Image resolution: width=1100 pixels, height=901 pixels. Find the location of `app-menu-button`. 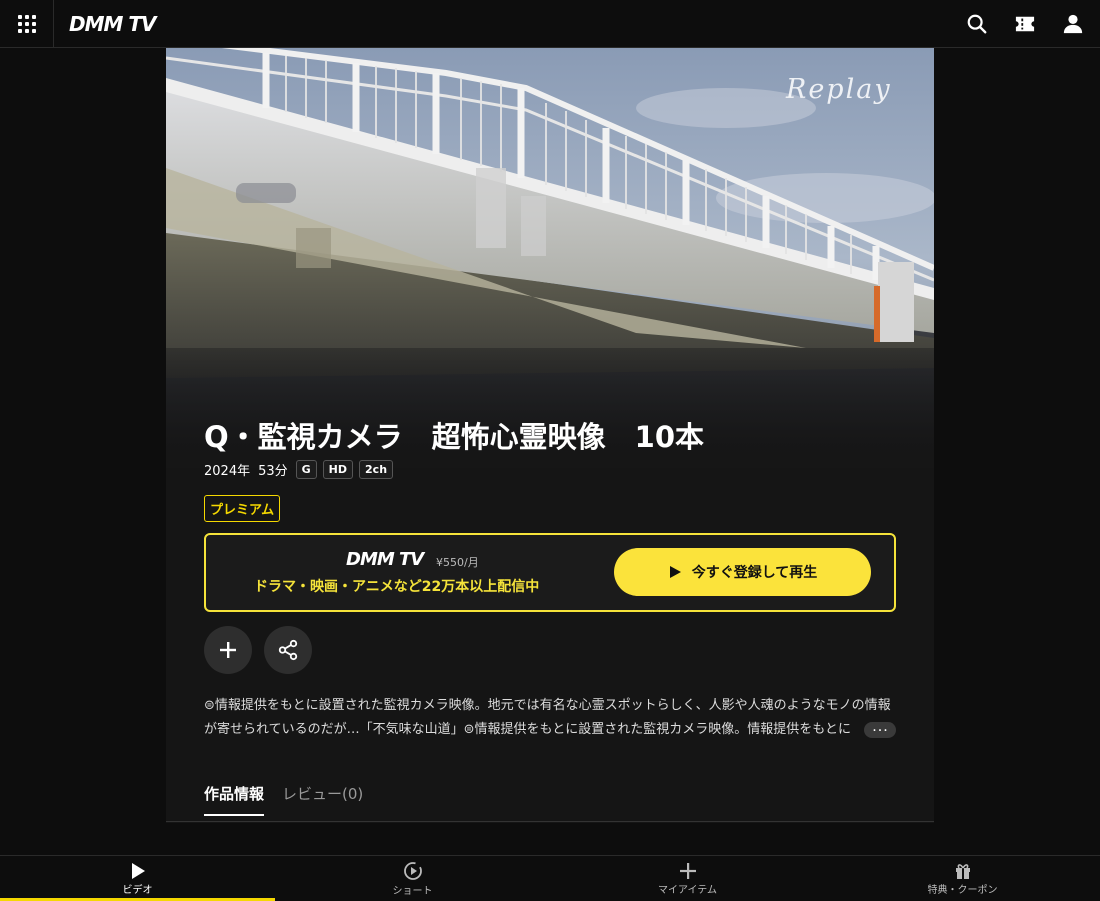

app-menu-button is located at coordinates (27, 24).